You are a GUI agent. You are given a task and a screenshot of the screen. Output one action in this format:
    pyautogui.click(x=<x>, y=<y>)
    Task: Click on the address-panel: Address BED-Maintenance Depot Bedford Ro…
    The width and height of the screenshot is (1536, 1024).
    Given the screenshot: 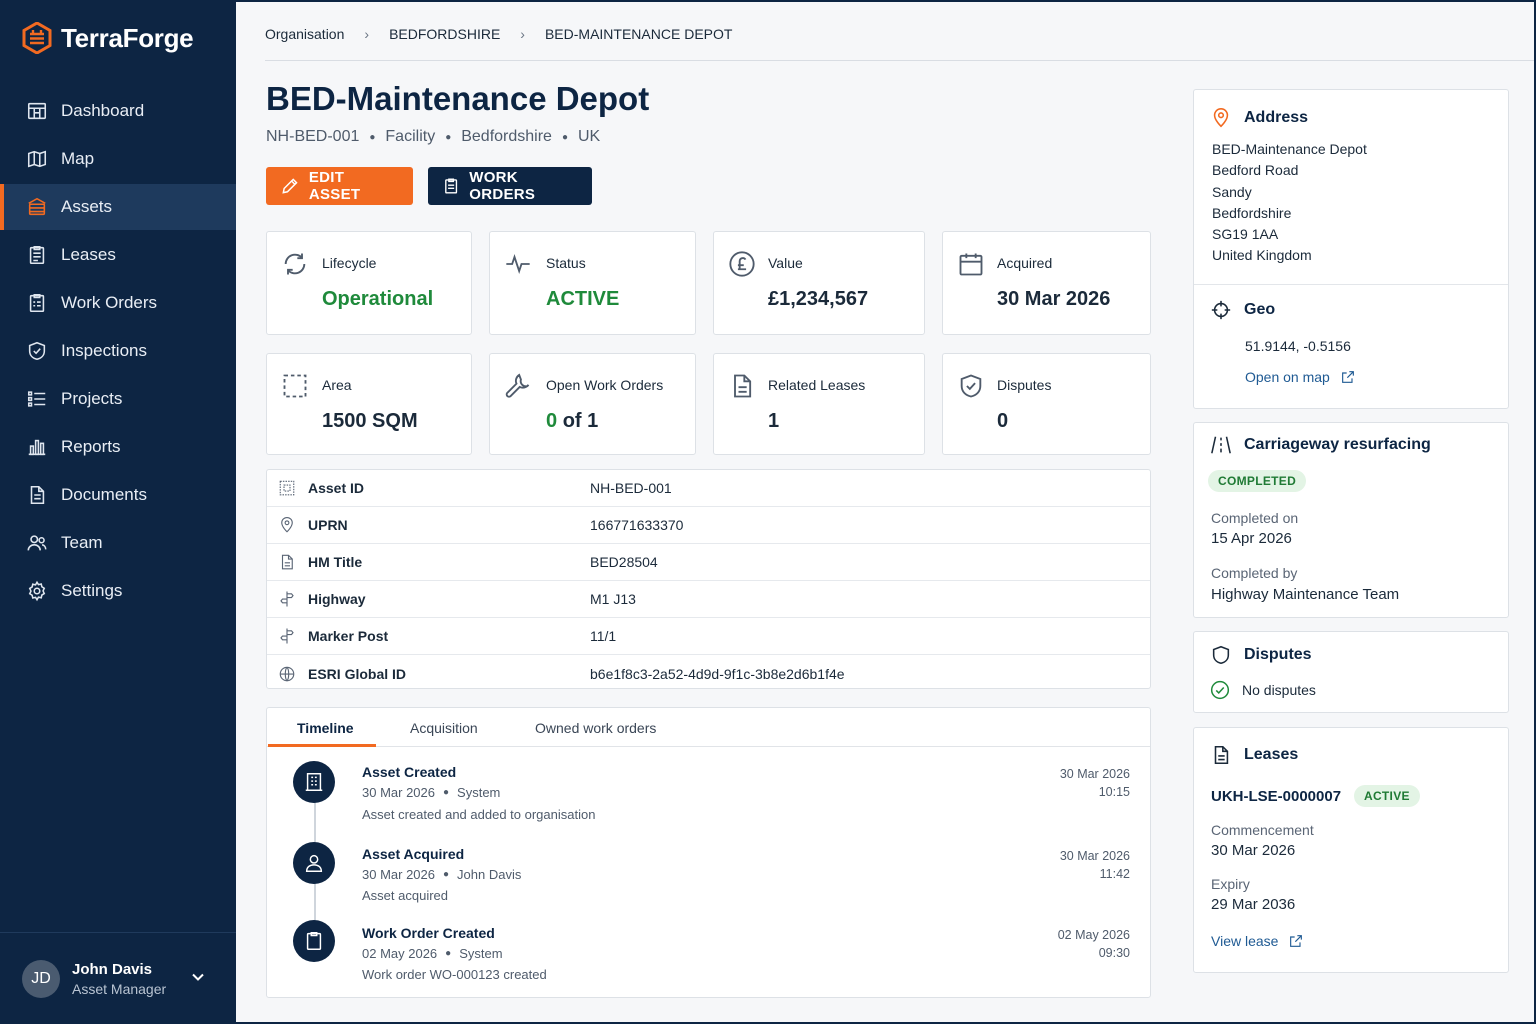 What is the action you would take?
    pyautogui.click(x=1351, y=249)
    